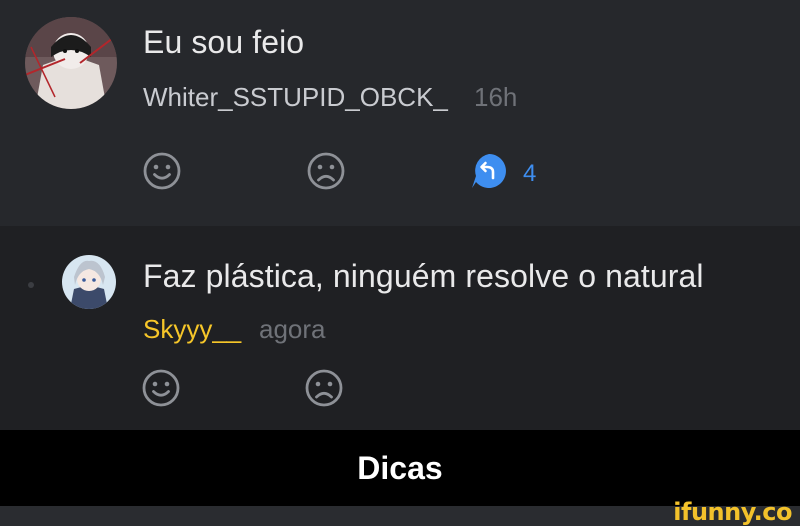  I want to click on thread-bullet, so click(31, 285).